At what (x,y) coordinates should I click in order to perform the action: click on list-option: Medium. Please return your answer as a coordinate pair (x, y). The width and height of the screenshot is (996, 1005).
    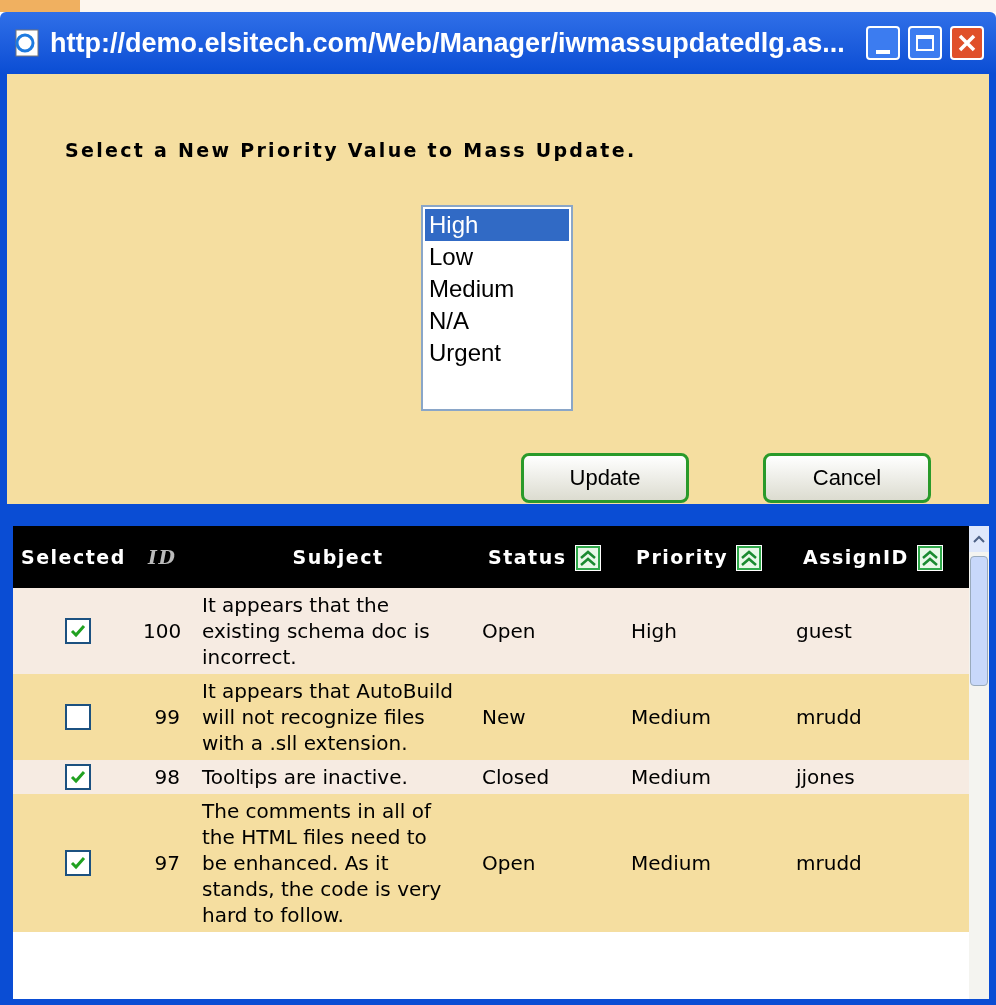
    Looking at the image, I should click on (497, 288).